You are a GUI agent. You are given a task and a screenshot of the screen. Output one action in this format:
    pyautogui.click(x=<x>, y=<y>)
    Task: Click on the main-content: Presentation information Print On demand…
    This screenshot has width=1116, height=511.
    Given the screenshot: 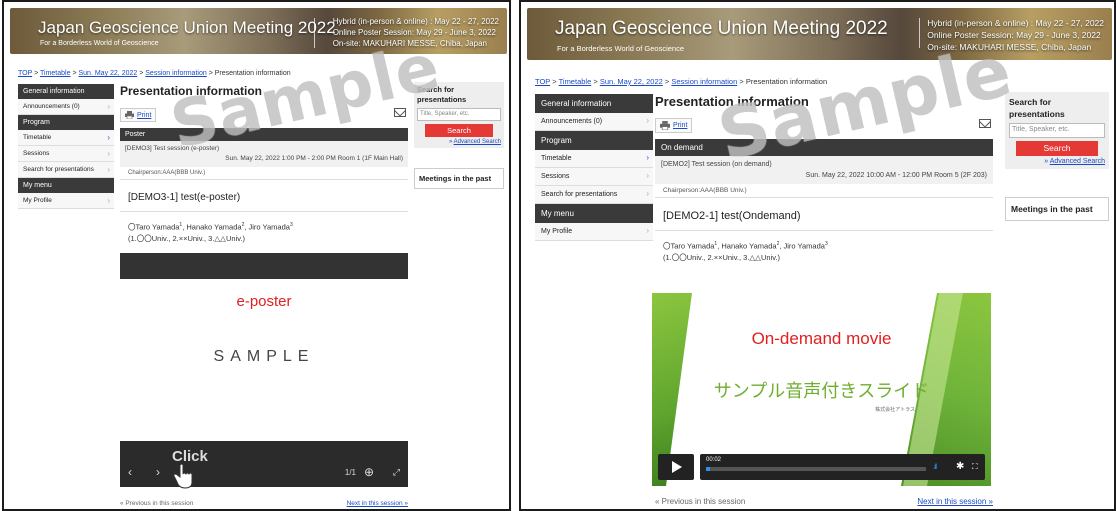 What is the action you would take?
    pyautogui.click(x=824, y=179)
    